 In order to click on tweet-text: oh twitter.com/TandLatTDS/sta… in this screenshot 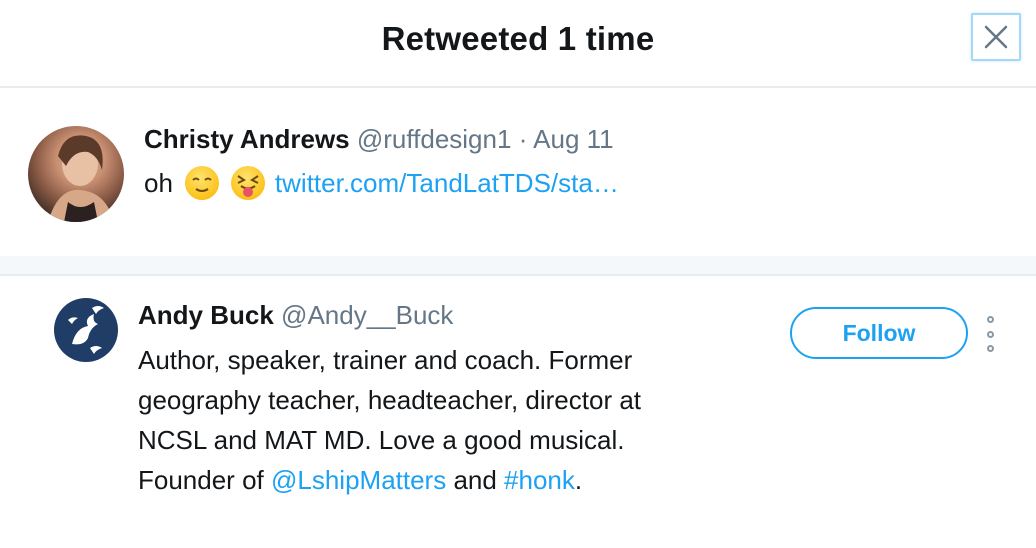, I will do `click(381, 183)`.